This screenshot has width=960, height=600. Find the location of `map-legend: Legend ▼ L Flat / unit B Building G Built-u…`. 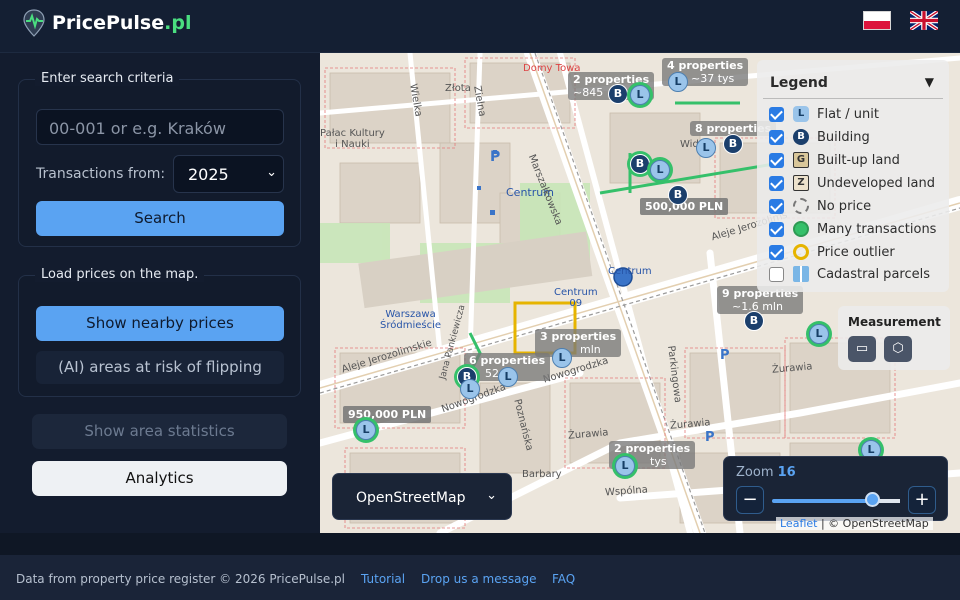

map-legend: Legend ▼ L Flat / unit B Building G Built-u… is located at coordinates (853, 176).